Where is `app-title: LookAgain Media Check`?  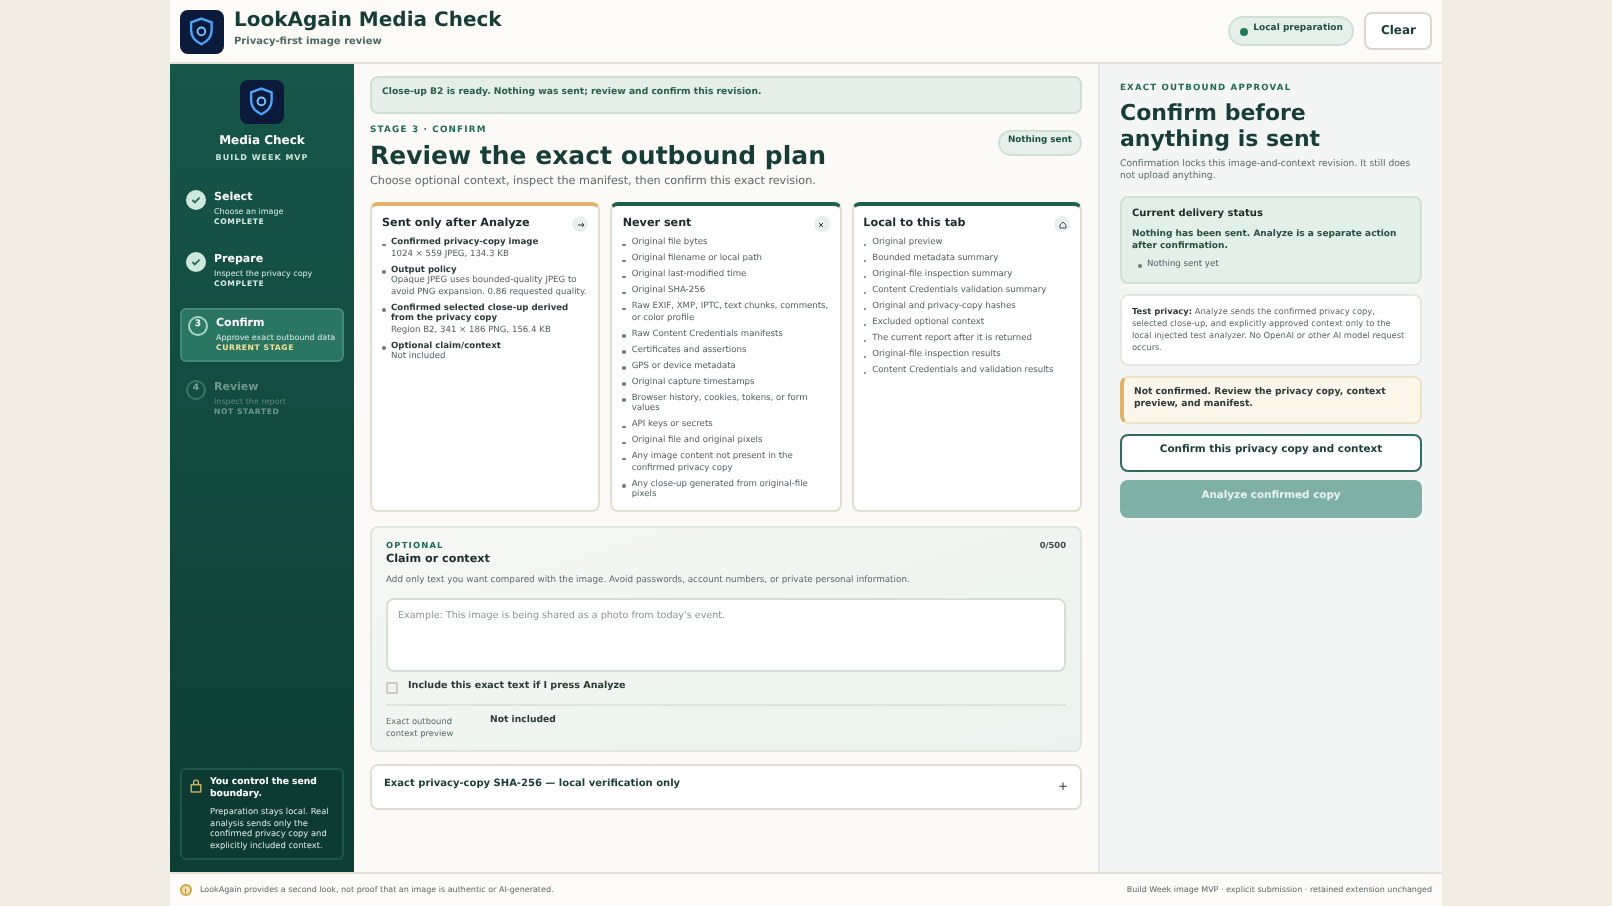
app-title: LookAgain Media Check is located at coordinates (368, 21).